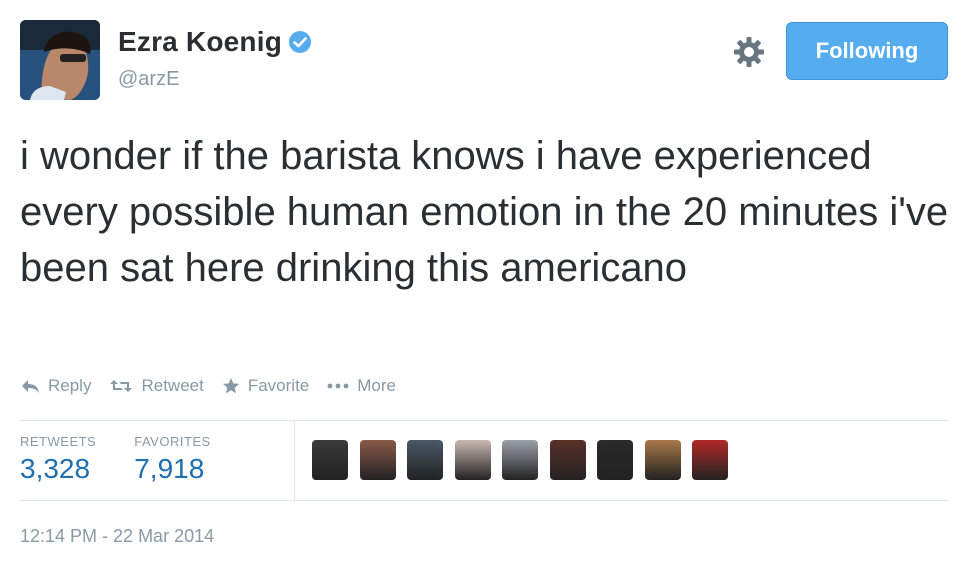 The height and width of the screenshot is (568, 980). I want to click on more-button: More, so click(361, 386).